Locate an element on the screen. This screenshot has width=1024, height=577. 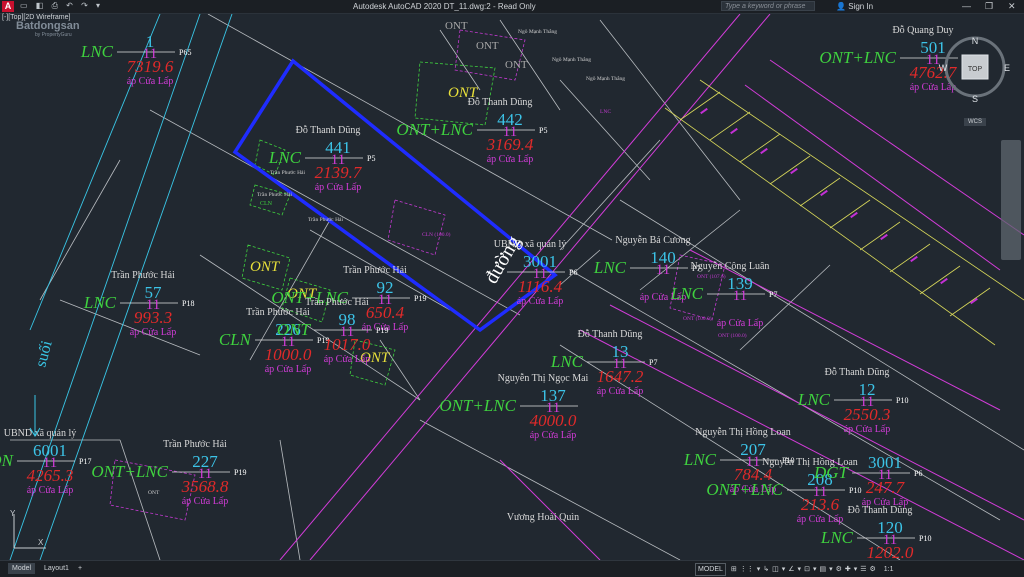
parcel-area: 4265.3 is located at coordinates (50, 475).